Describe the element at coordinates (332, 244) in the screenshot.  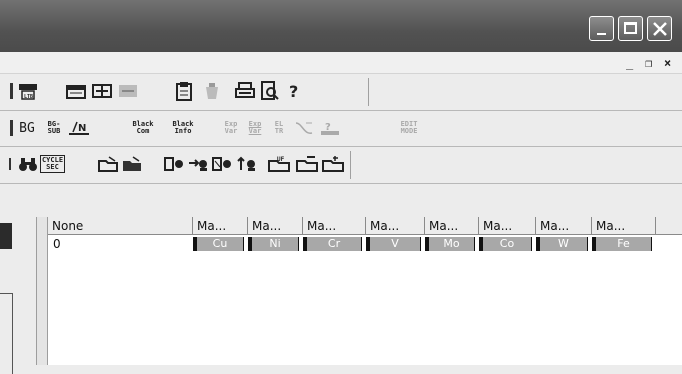
I see `element-cell: Cr` at that location.